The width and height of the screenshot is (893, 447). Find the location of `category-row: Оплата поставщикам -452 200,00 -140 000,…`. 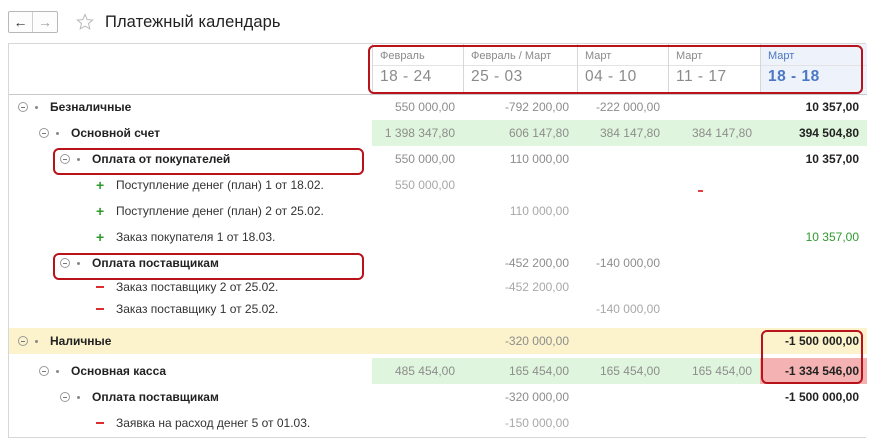

category-row: Оплата поставщикам -452 200,00 -140 000,… is located at coordinates (438, 263).